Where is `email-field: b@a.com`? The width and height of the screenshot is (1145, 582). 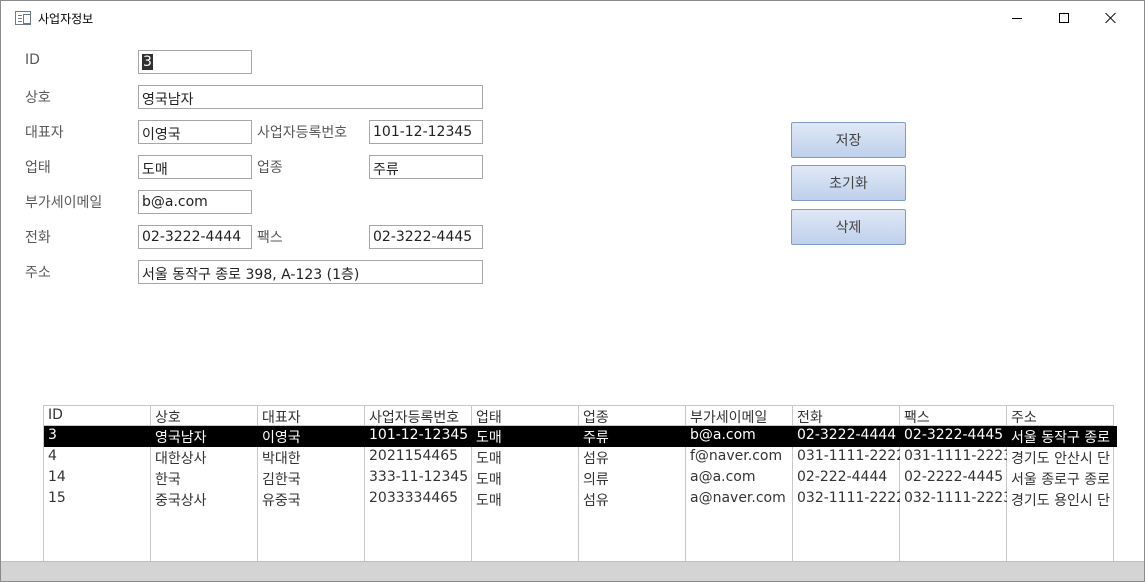
email-field: b@a.com is located at coordinates (195, 202).